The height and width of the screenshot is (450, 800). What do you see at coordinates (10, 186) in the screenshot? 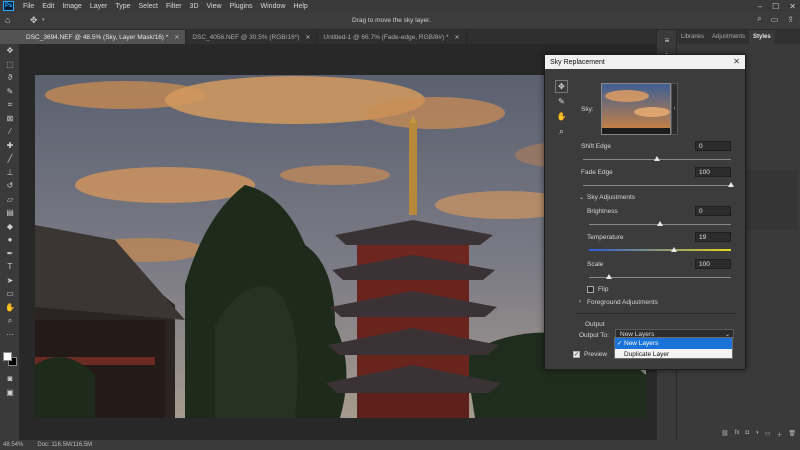
I see `history-brush-tool-icon: ↺` at bounding box center [10, 186].